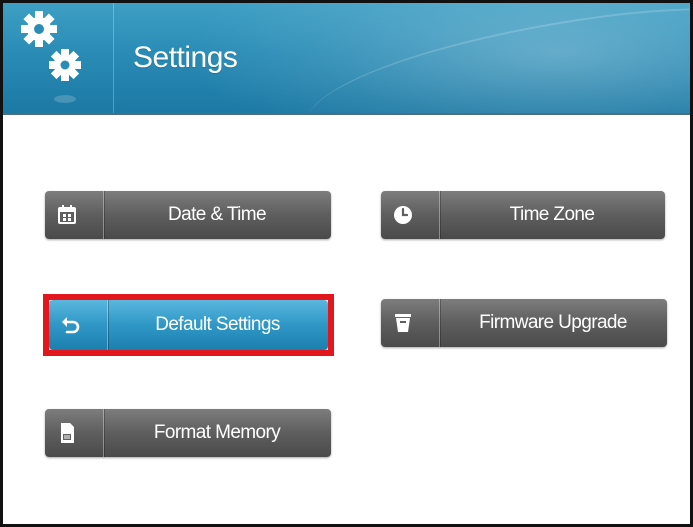 This screenshot has height=527, width=693. I want to click on gears-icon, so click(51, 57).